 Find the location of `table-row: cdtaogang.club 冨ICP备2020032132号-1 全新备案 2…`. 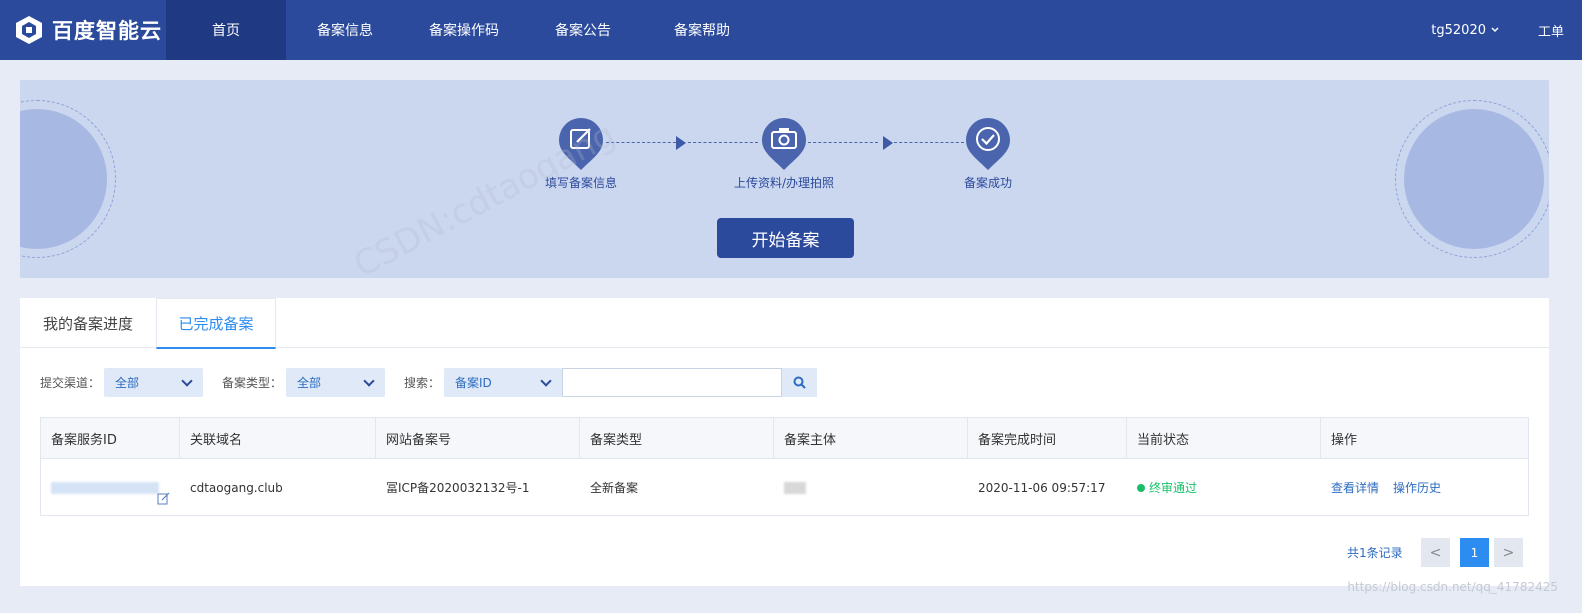

table-row: cdtaogang.club 冨ICP备2020032132号-1 全新备案 2… is located at coordinates (784, 487).